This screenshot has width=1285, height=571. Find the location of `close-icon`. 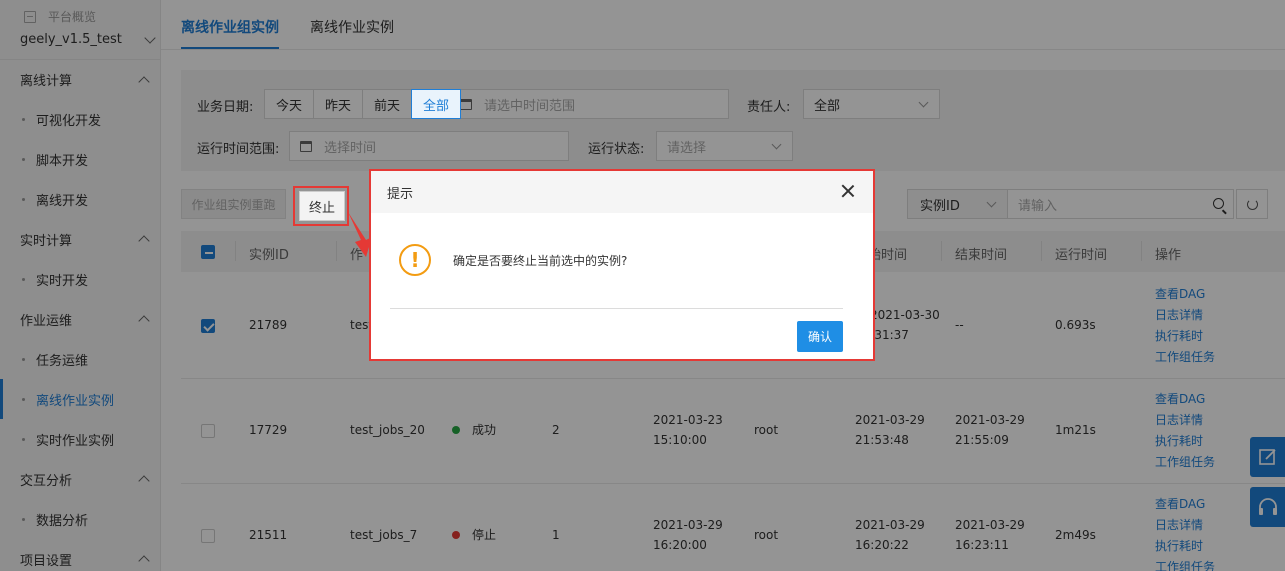

close-icon is located at coordinates (848, 191).